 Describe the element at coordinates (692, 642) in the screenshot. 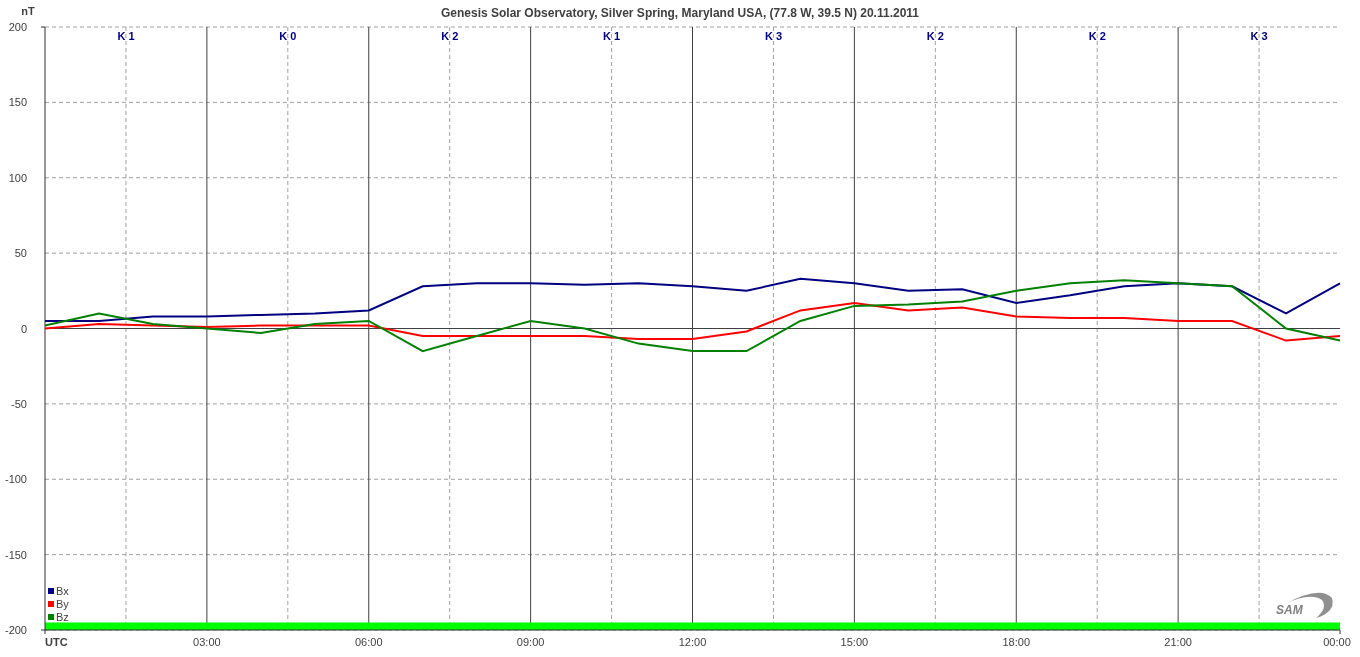

I see `x-tick-label: 12:00` at that location.